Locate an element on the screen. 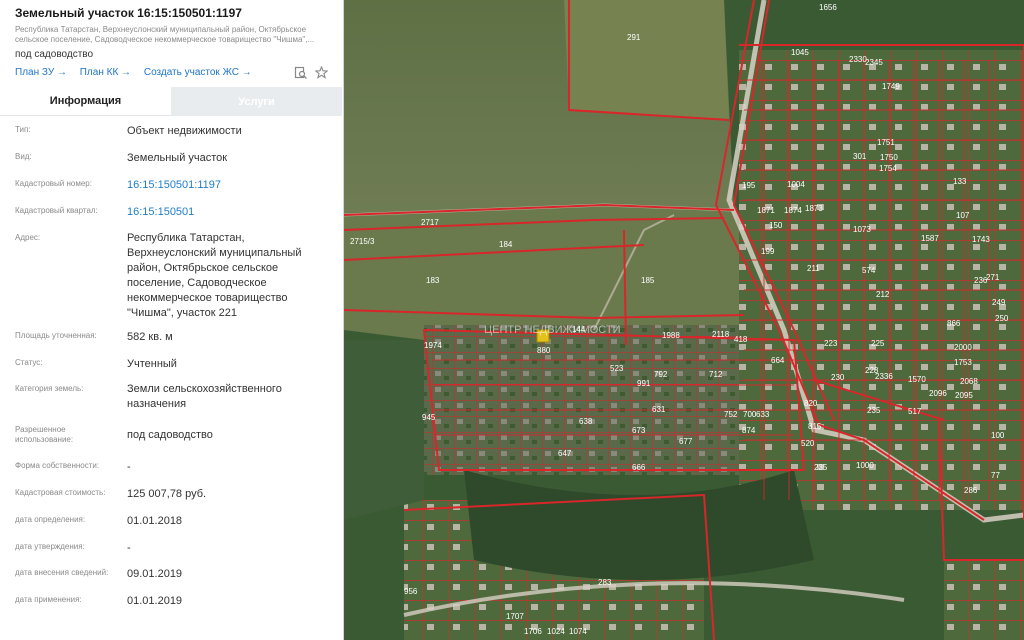  plot-number-label: 752 is located at coordinates (731, 414).